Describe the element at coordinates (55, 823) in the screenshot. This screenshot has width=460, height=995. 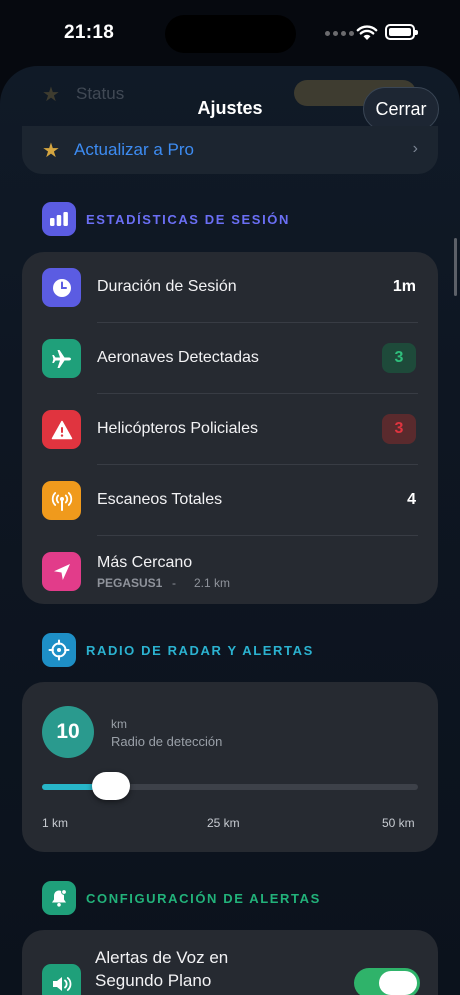
I see `slider-min-label: 1 km` at that location.